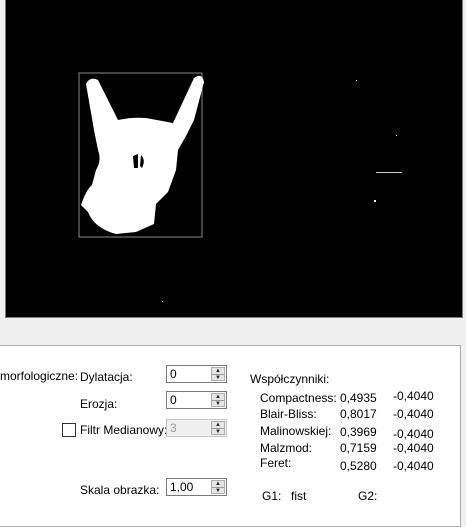 The width and height of the screenshot is (466, 527). What do you see at coordinates (290, 379) in the screenshot?
I see `coefficients-title: Współczynniki:` at bounding box center [290, 379].